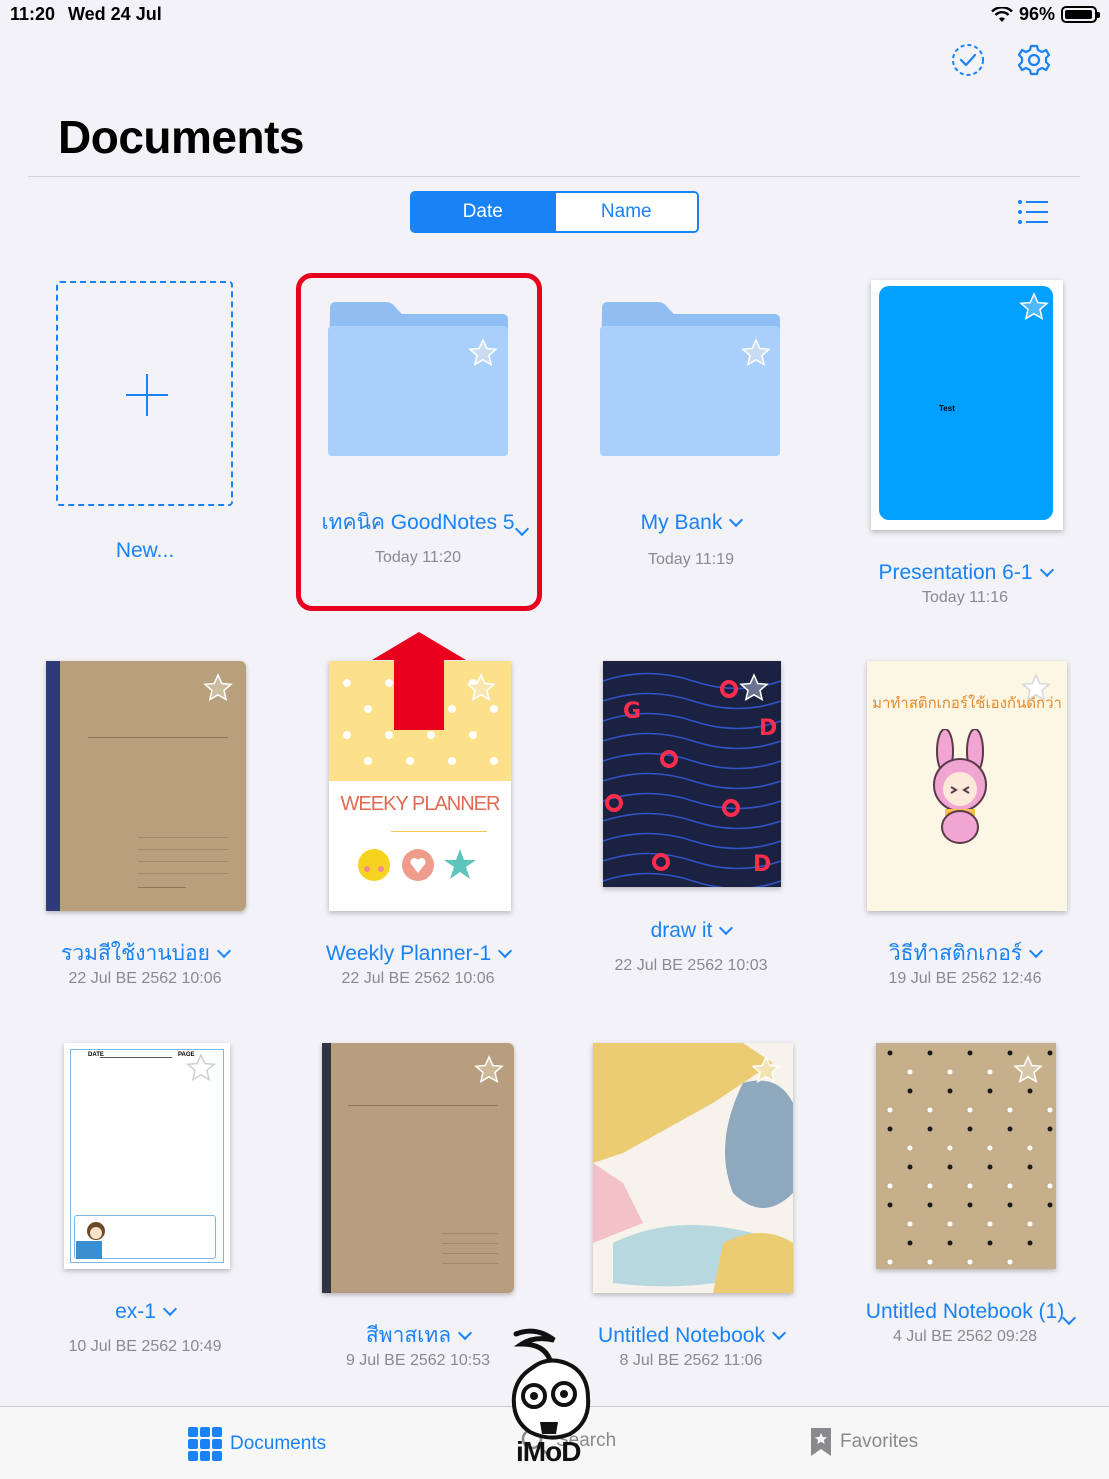  What do you see at coordinates (145, 953) in the screenshot?
I see `item-name: รวมสีใช้งานบ่อย` at bounding box center [145, 953].